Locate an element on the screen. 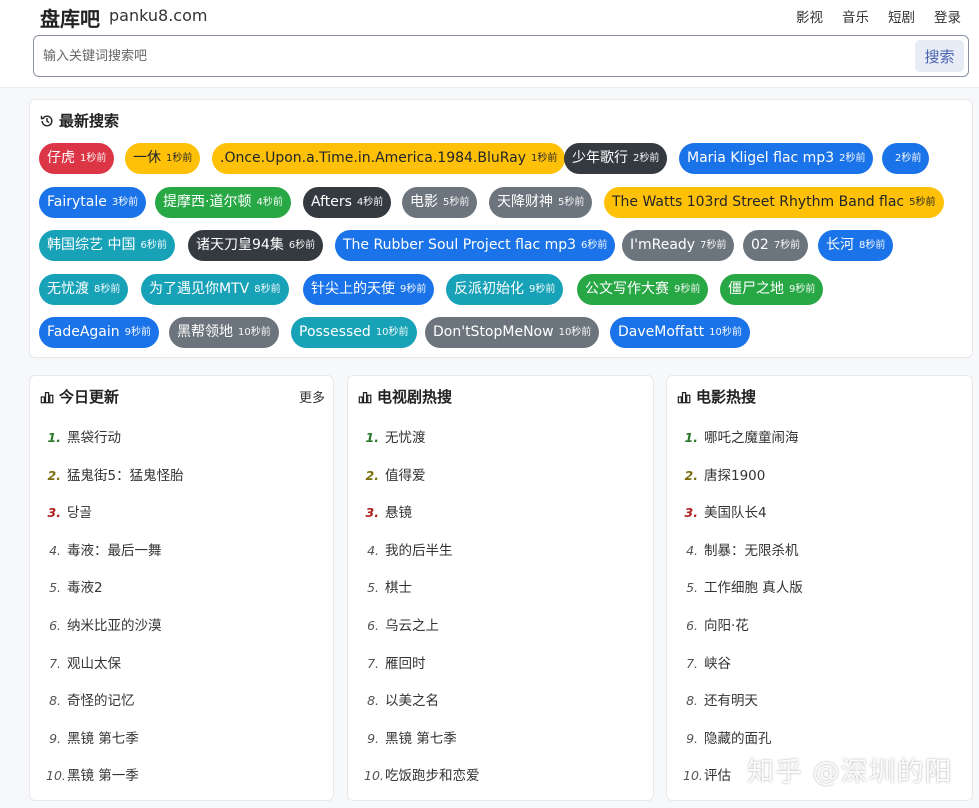  list-item: 7.观山太保 is located at coordinates (83, 662).